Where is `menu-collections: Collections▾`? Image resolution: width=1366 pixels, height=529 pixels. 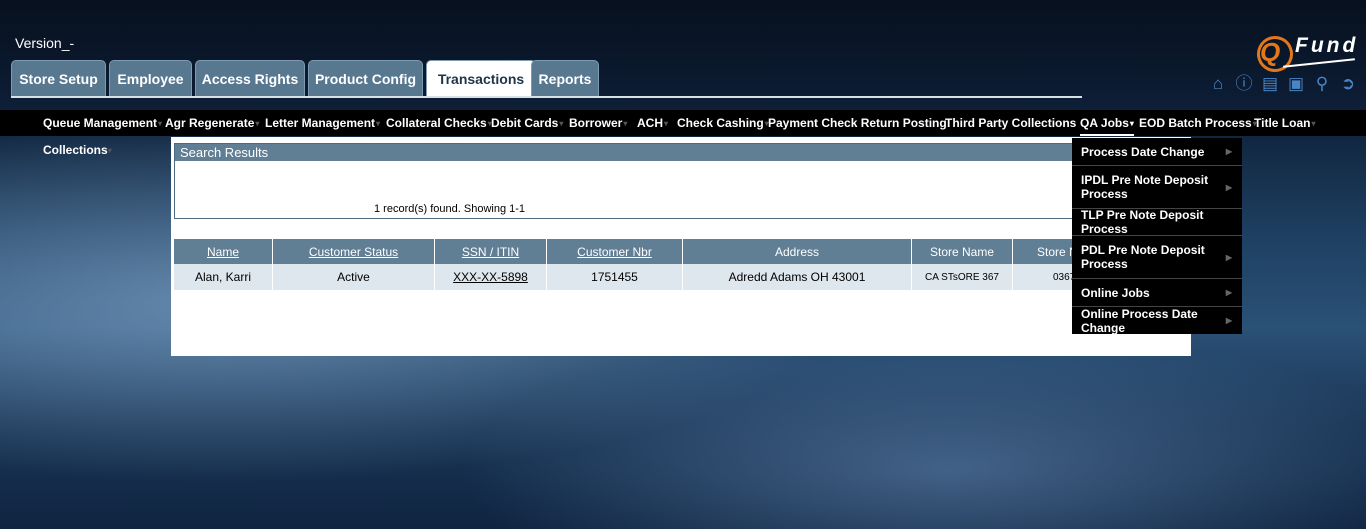
menu-collections: Collections▾ is located at coordinates (77, 150).